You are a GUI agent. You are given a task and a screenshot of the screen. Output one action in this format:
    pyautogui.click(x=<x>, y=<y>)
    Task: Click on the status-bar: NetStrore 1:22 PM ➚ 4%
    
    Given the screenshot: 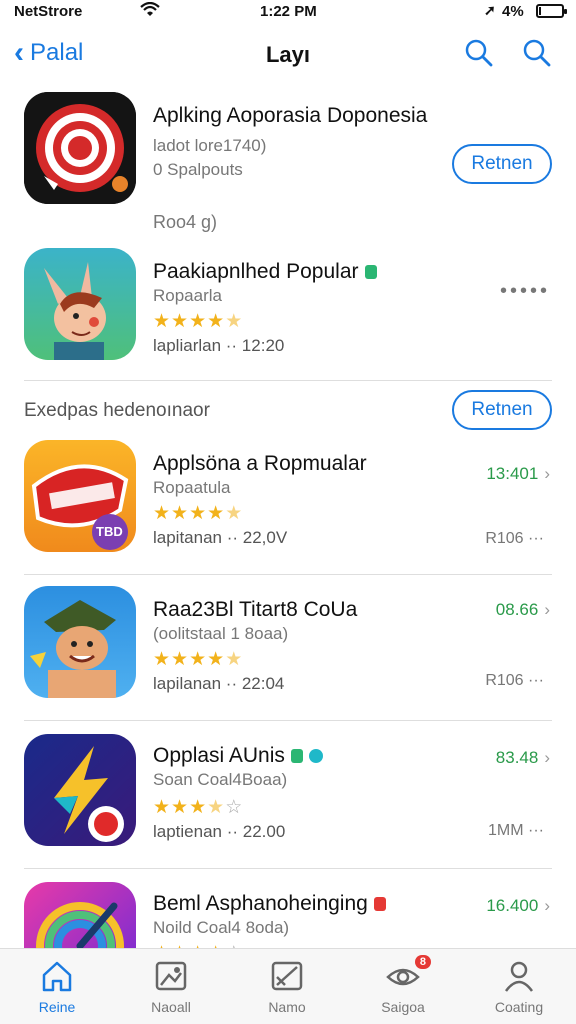 What is the action you would take?
    pyautogui.click(x=288, y=12)
    